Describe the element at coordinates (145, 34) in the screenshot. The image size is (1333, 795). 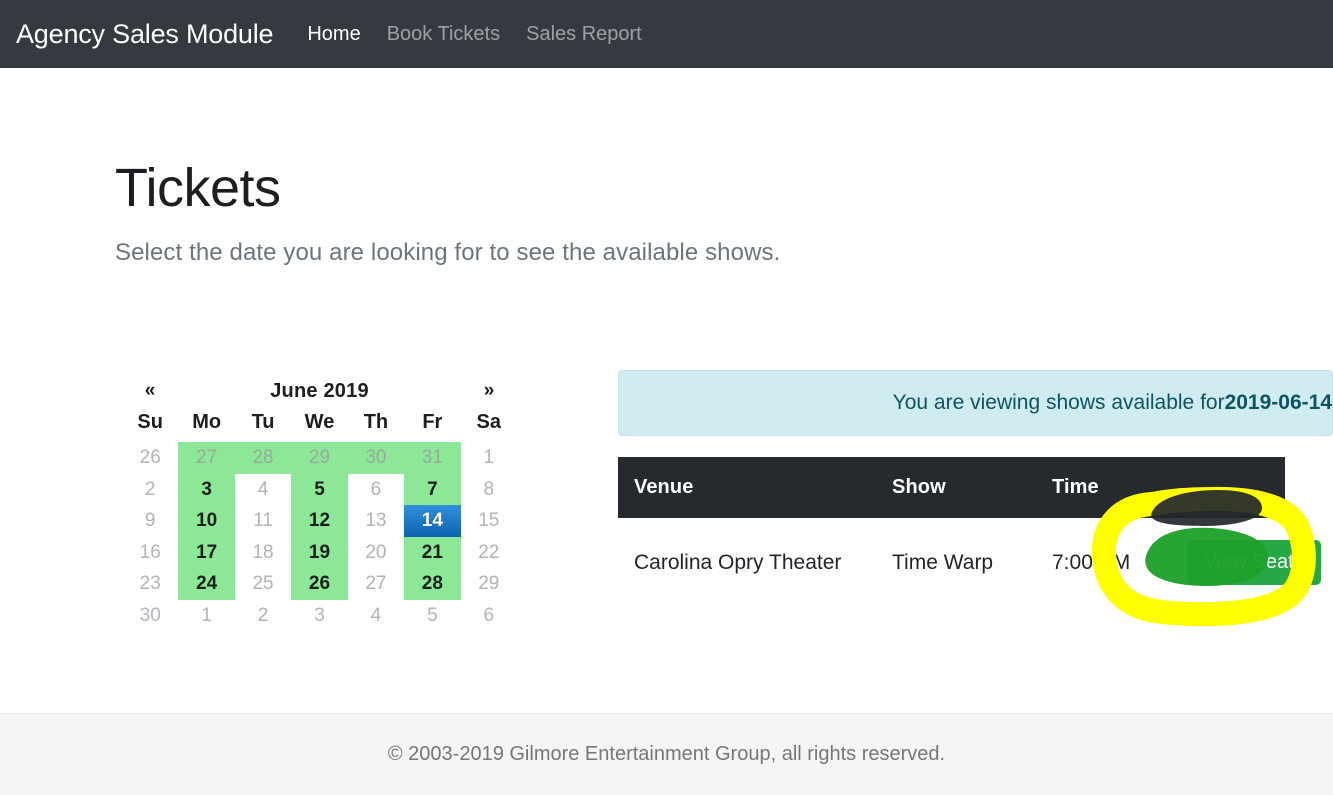
I see `brand-title: Agency Sales Module` at that location.